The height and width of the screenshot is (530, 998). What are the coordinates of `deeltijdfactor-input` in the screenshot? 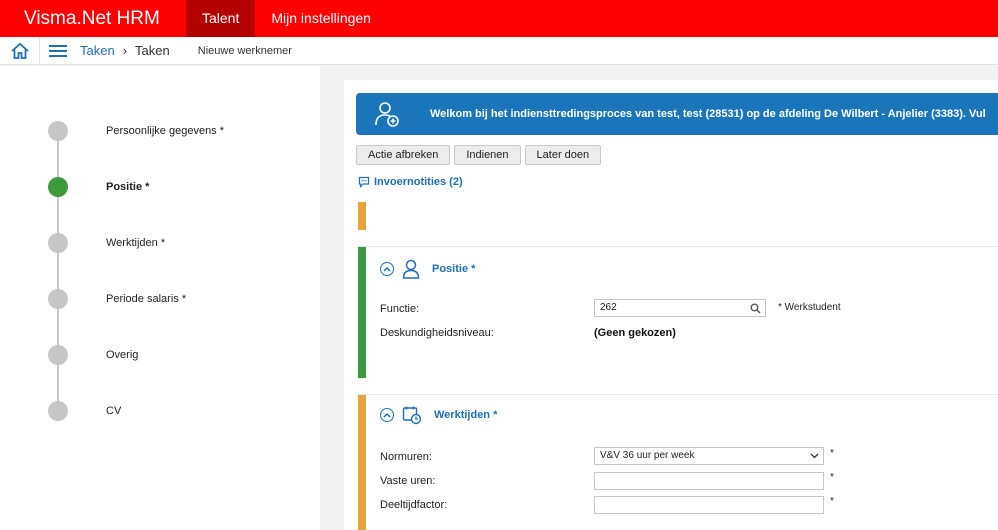 It's located at (709, 505).